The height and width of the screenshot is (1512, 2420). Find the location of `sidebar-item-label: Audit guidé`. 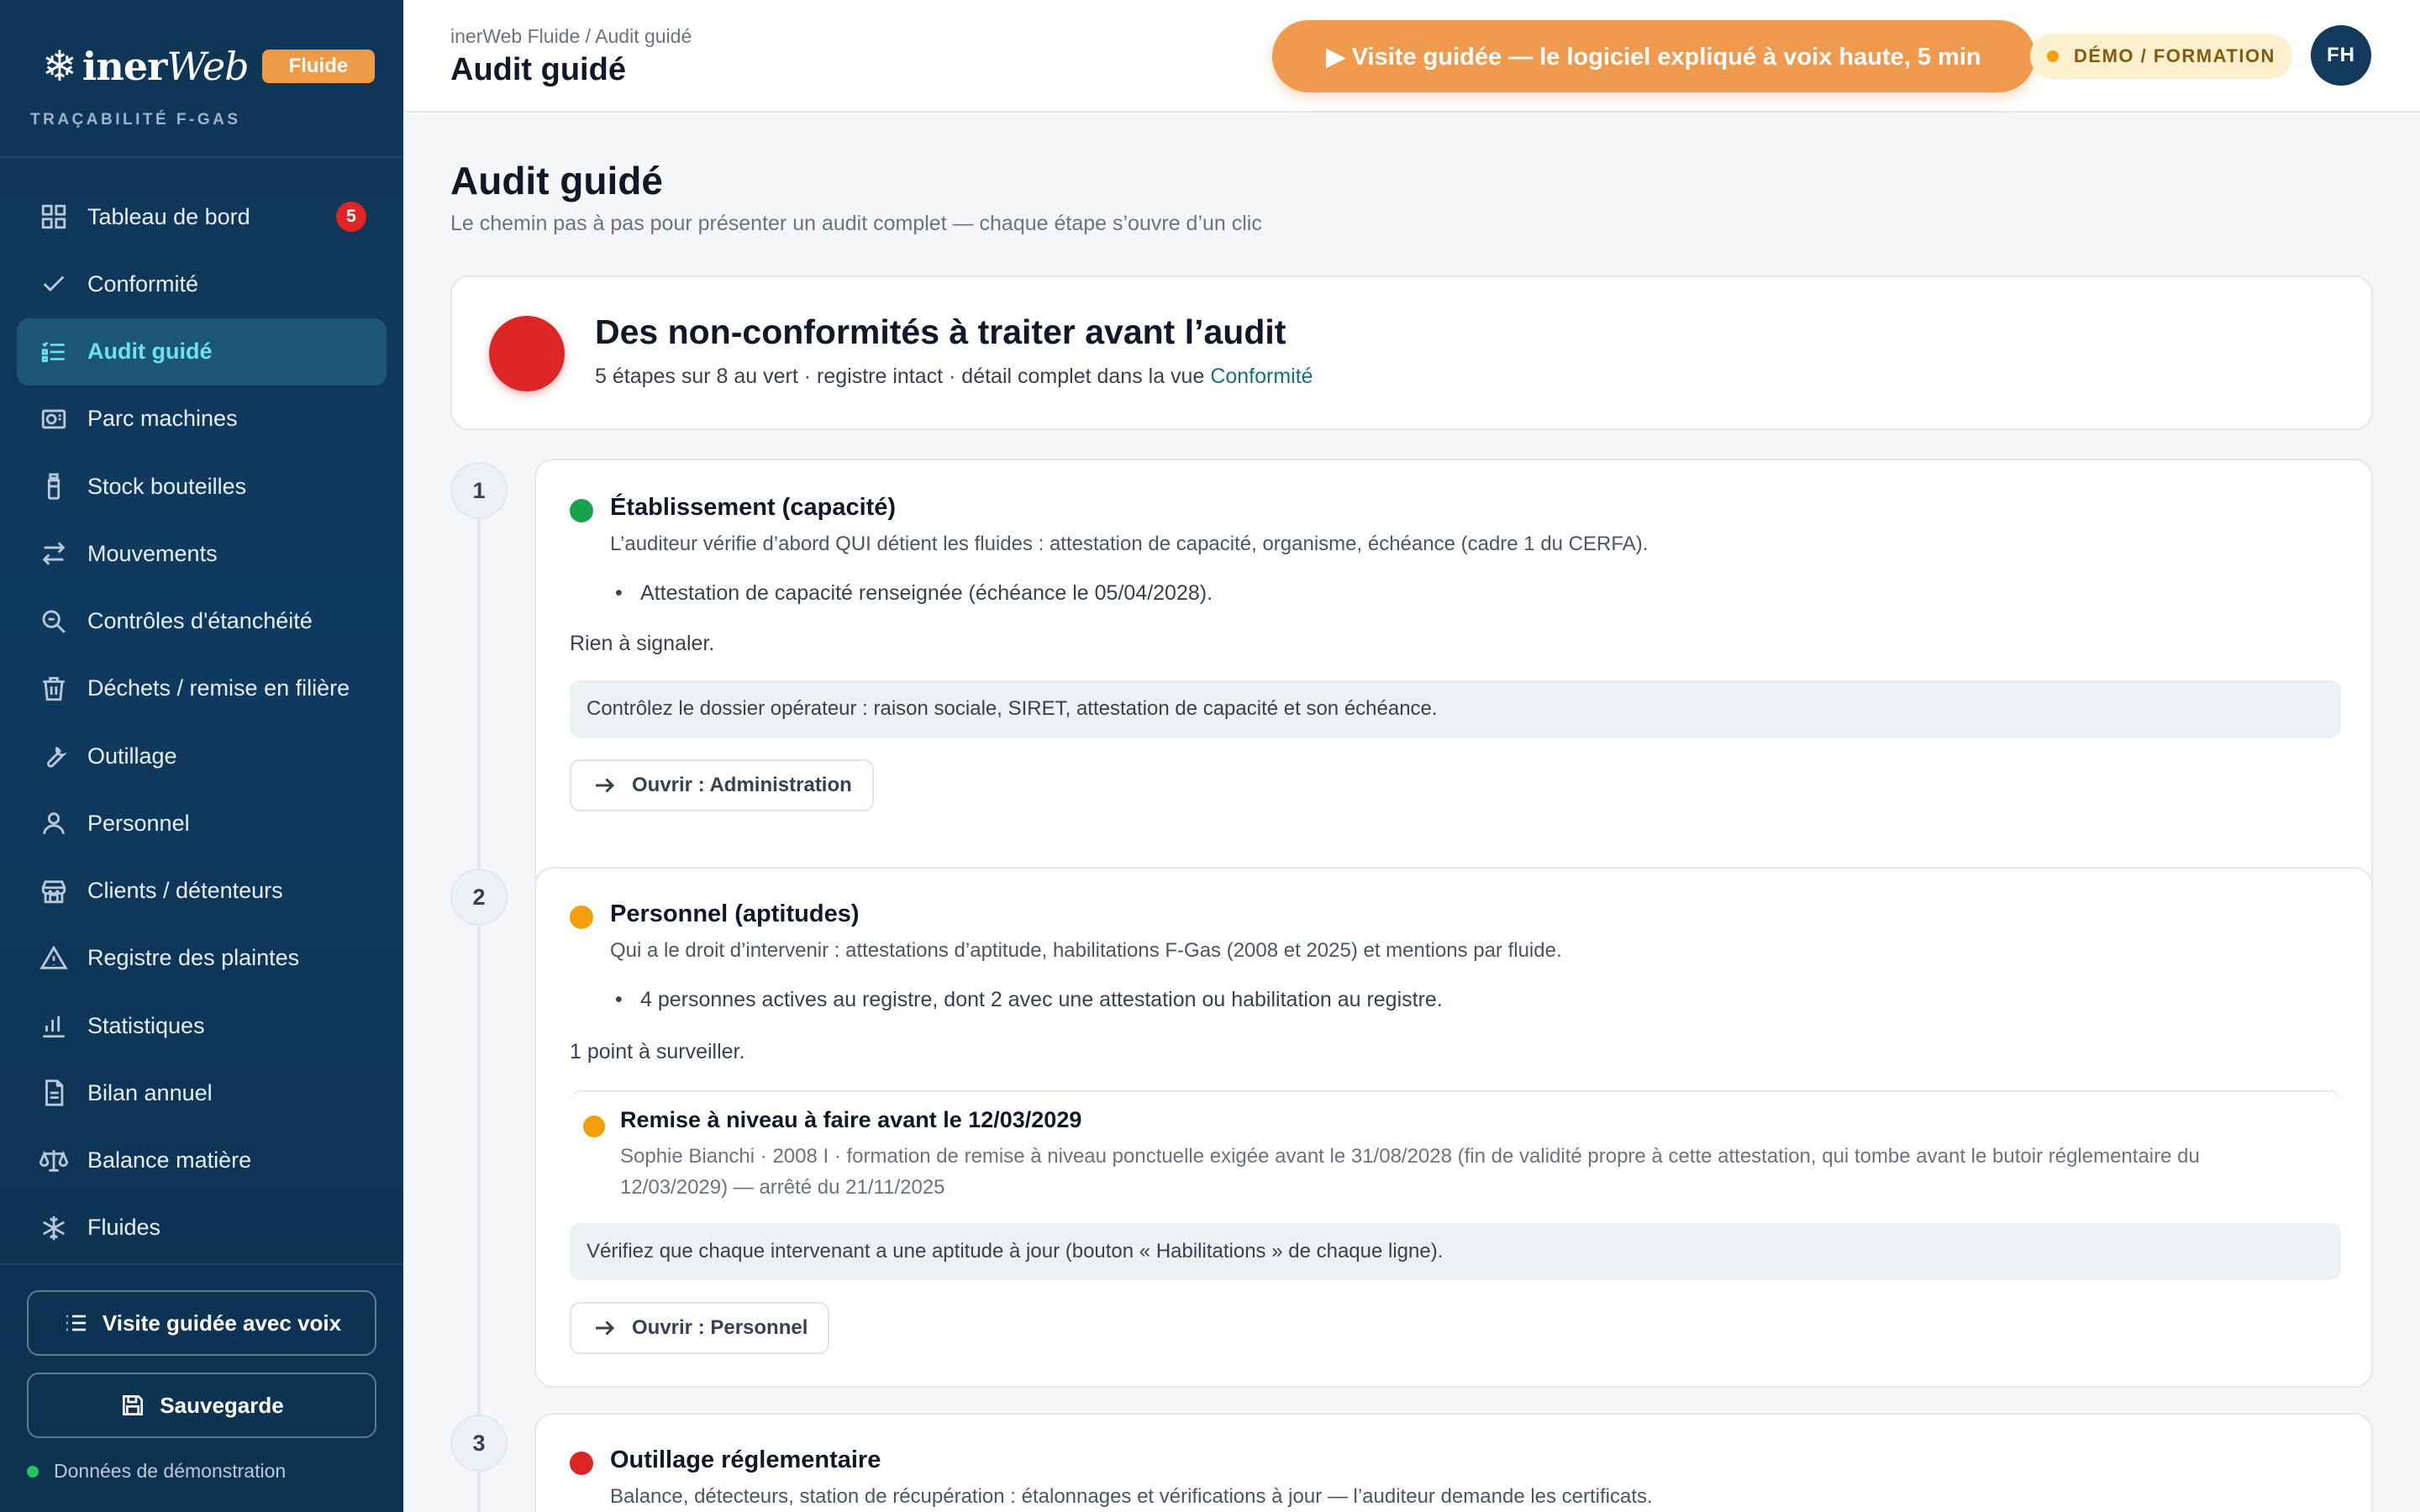

sidebar-item-label: Audit guidé is located at coordinates (150, 351).